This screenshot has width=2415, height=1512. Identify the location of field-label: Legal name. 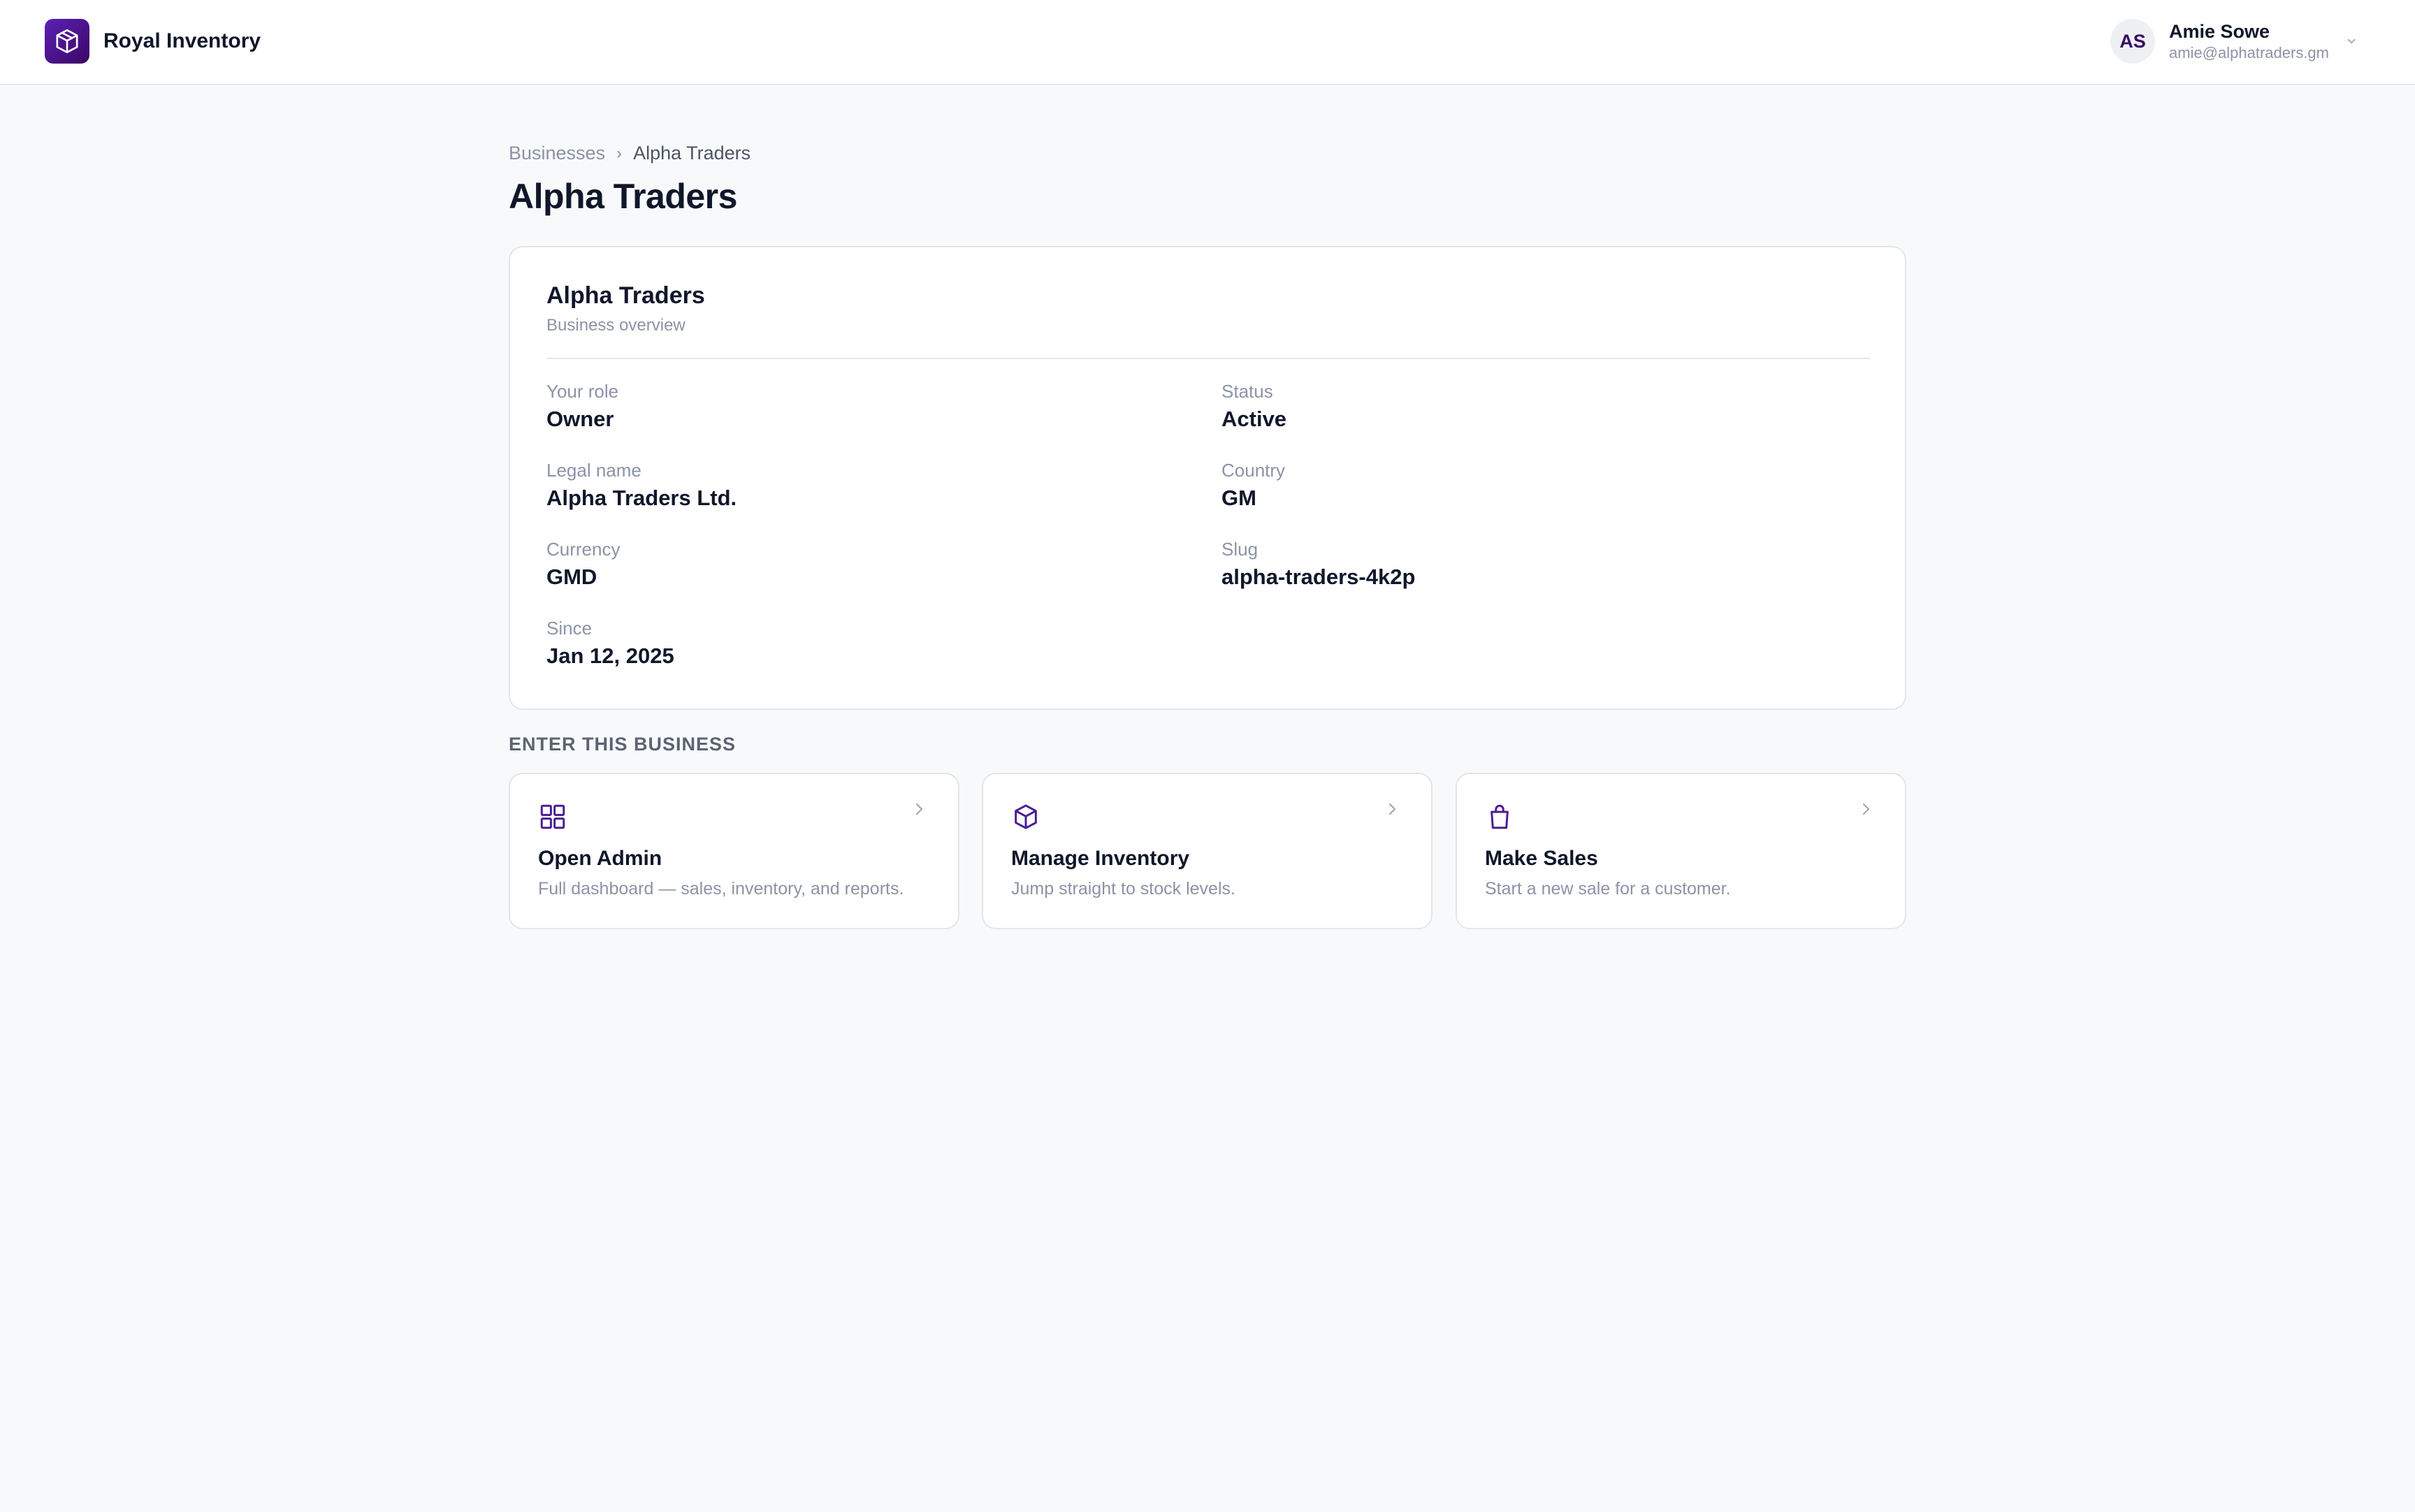
(593, 470).